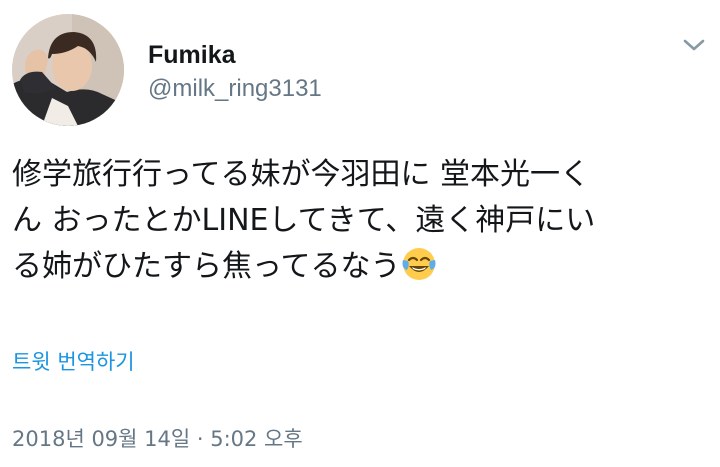 The height and width of the screenshot is (467, 720). I want to click on user-handle: @milk_ring3131, so click(235, 89).